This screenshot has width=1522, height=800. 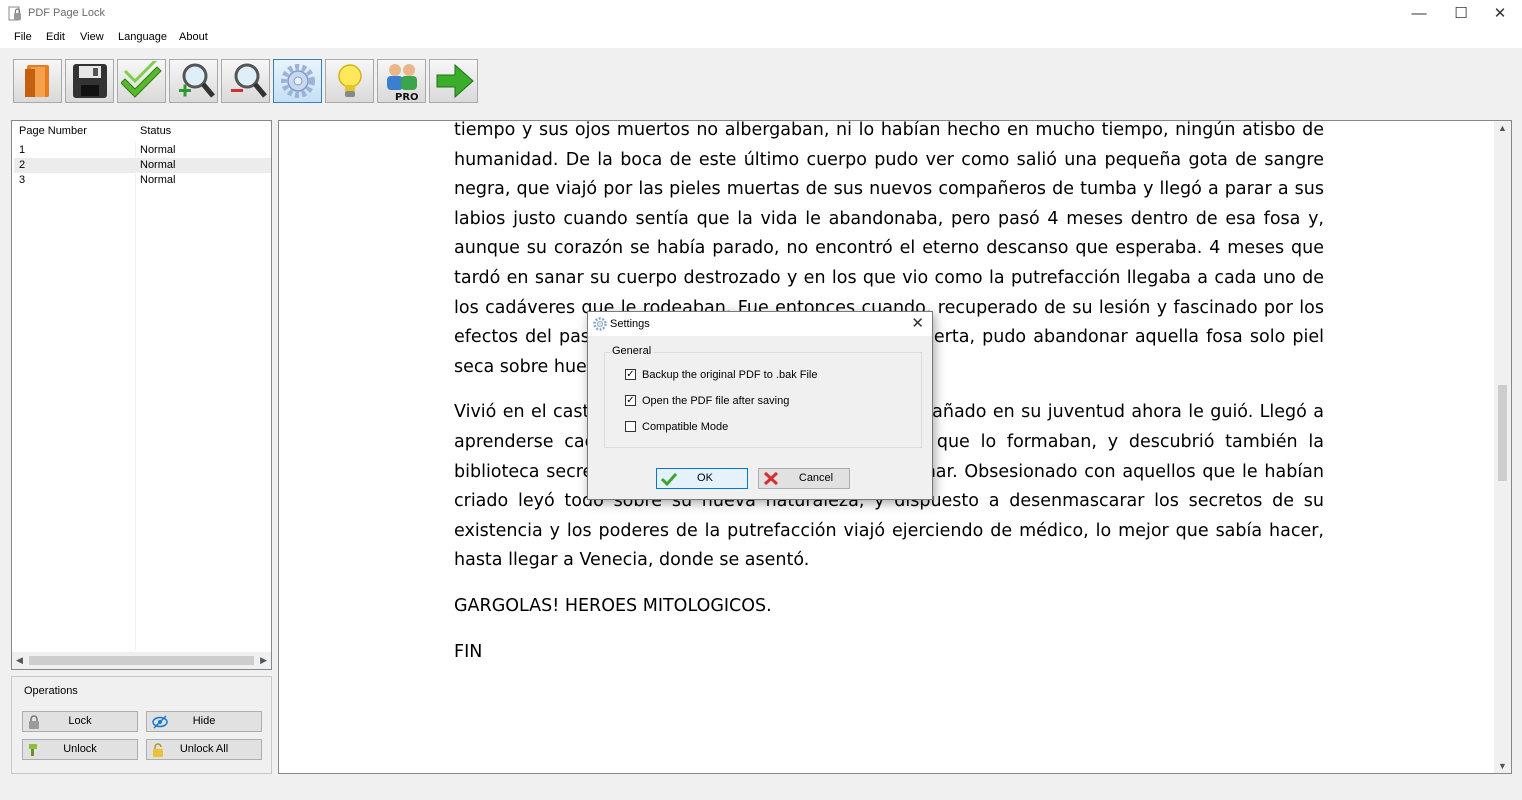 I want to click on ok-label: OK, so click(x=705, y=478).